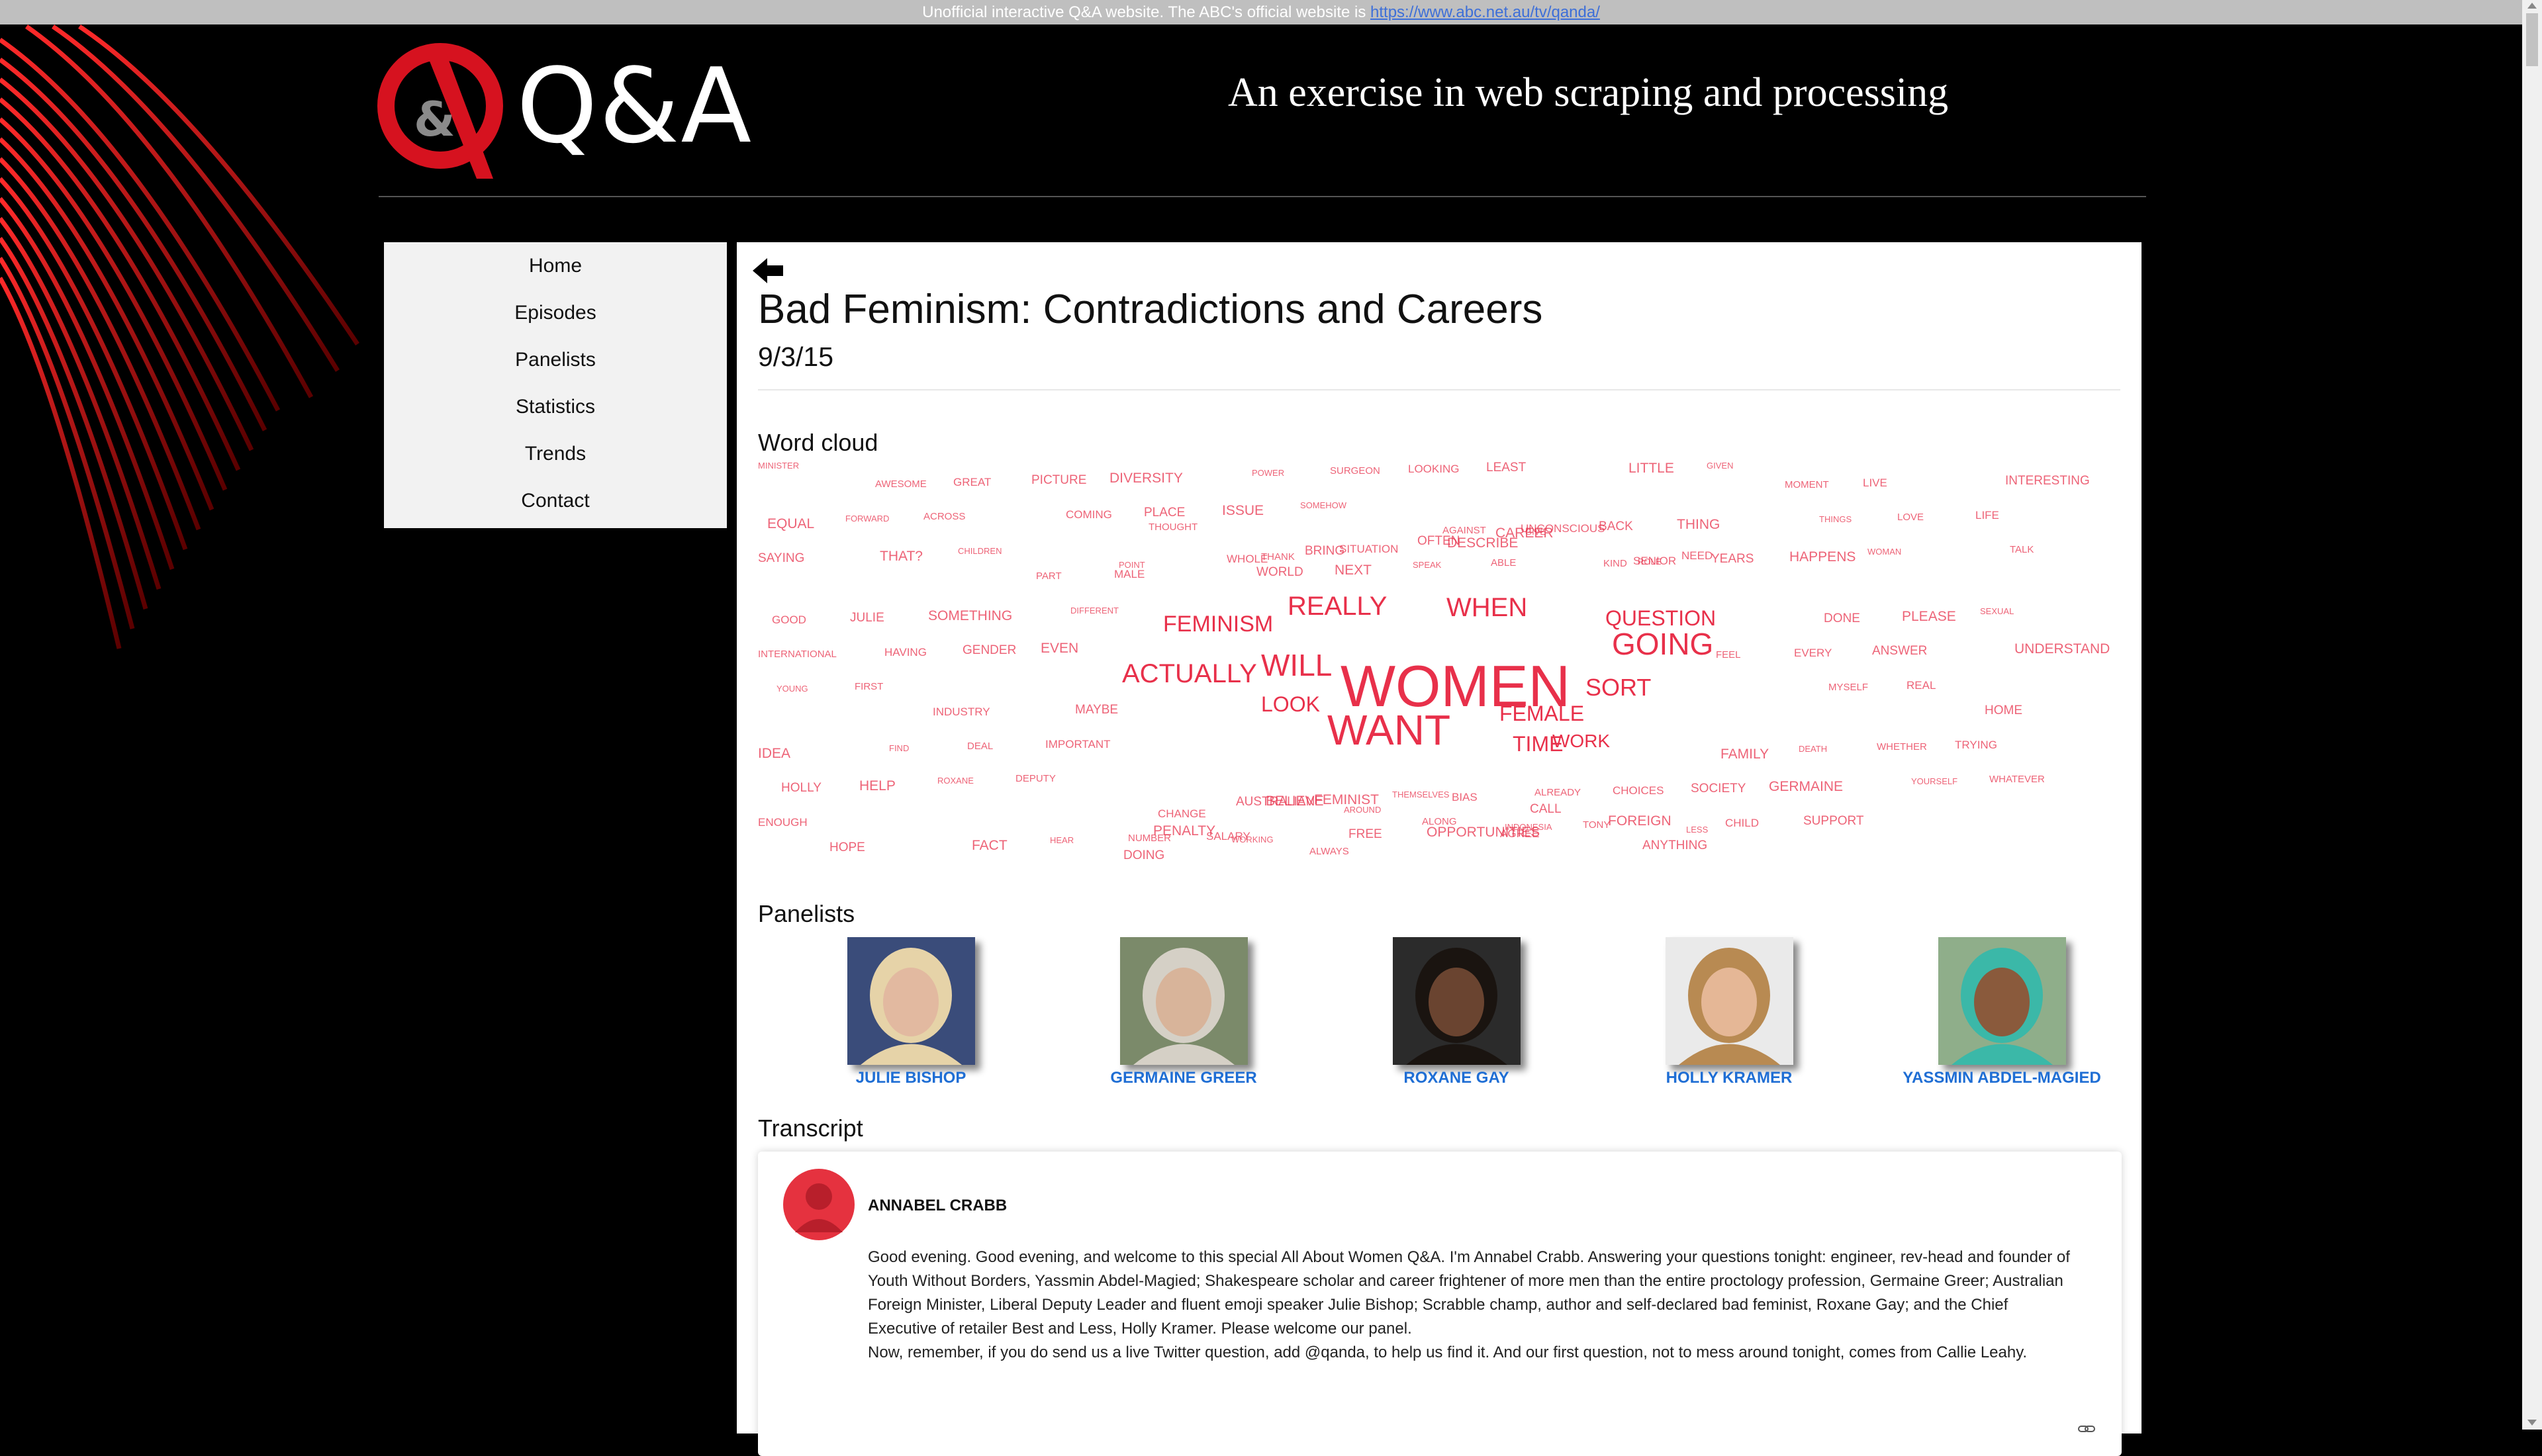  What do you see at coordinates (1059, 480) in the screenshot?
I see `word-cloud-word: picture` at bounding box center [1059, 480].